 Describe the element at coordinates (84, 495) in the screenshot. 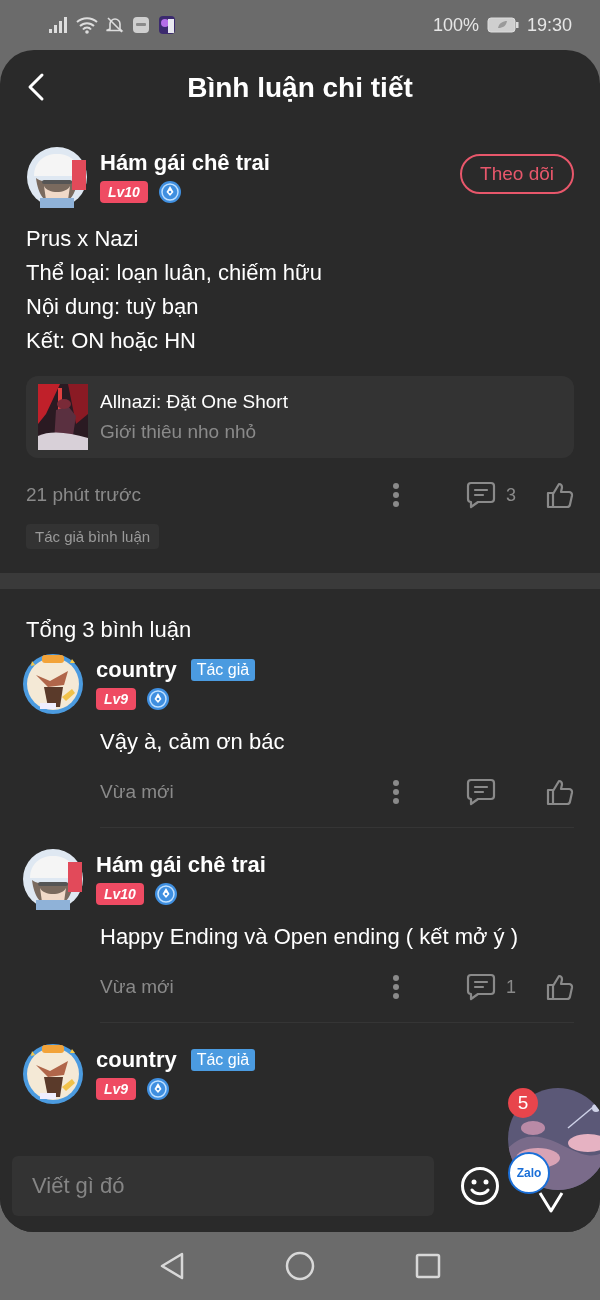

I see `timestamp: 21 phút trước` at that location.